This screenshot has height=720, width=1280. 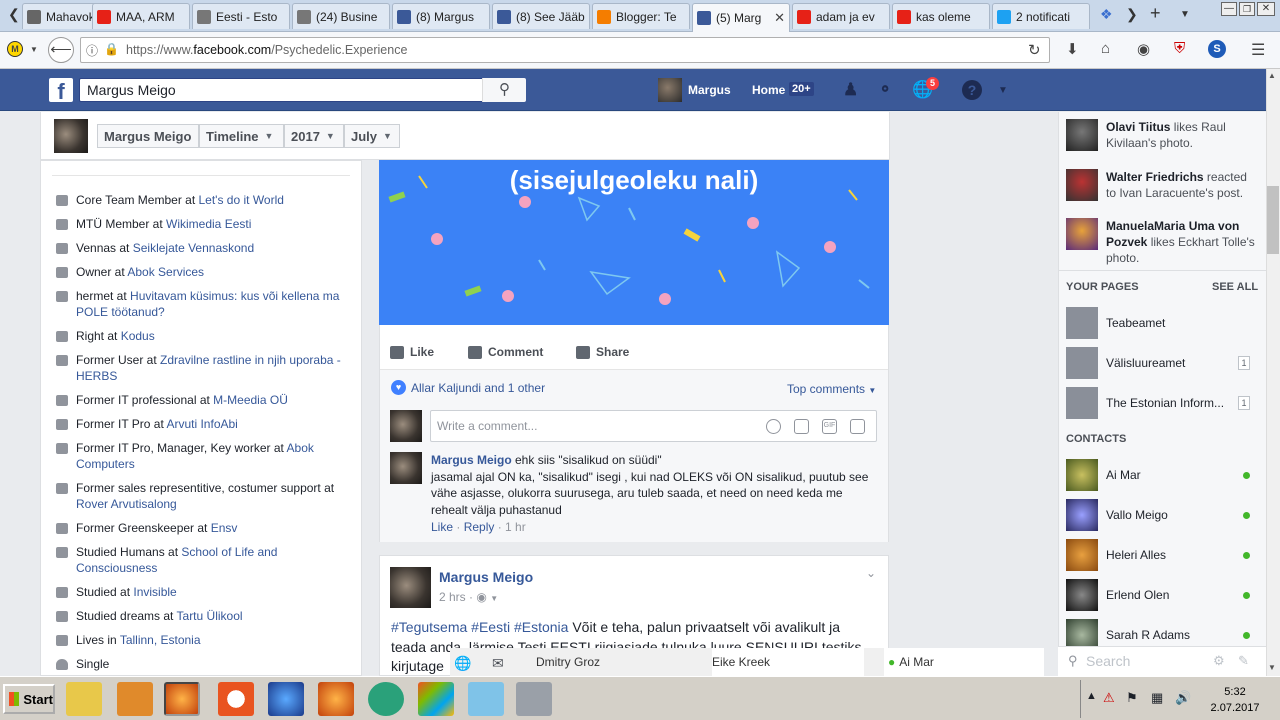 I want to click on windows-update-icon, so click(x=436, y=699).